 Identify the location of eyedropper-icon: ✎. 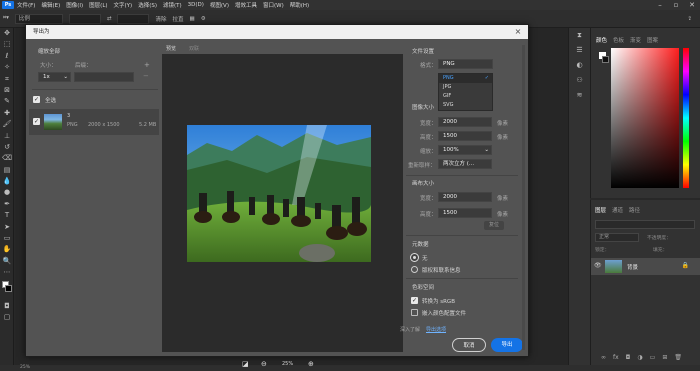
(7, 101).